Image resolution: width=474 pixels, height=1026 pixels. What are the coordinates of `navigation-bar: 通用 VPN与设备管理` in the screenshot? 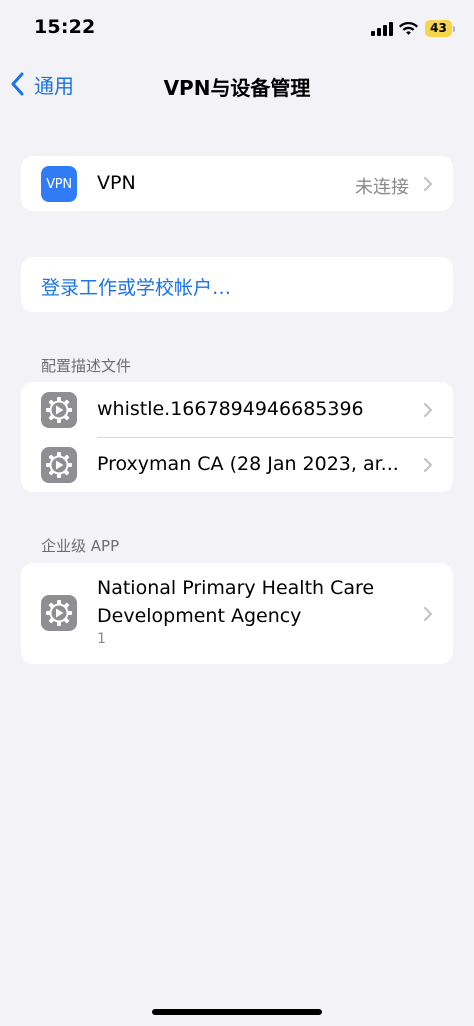 It's located at (237, 84).